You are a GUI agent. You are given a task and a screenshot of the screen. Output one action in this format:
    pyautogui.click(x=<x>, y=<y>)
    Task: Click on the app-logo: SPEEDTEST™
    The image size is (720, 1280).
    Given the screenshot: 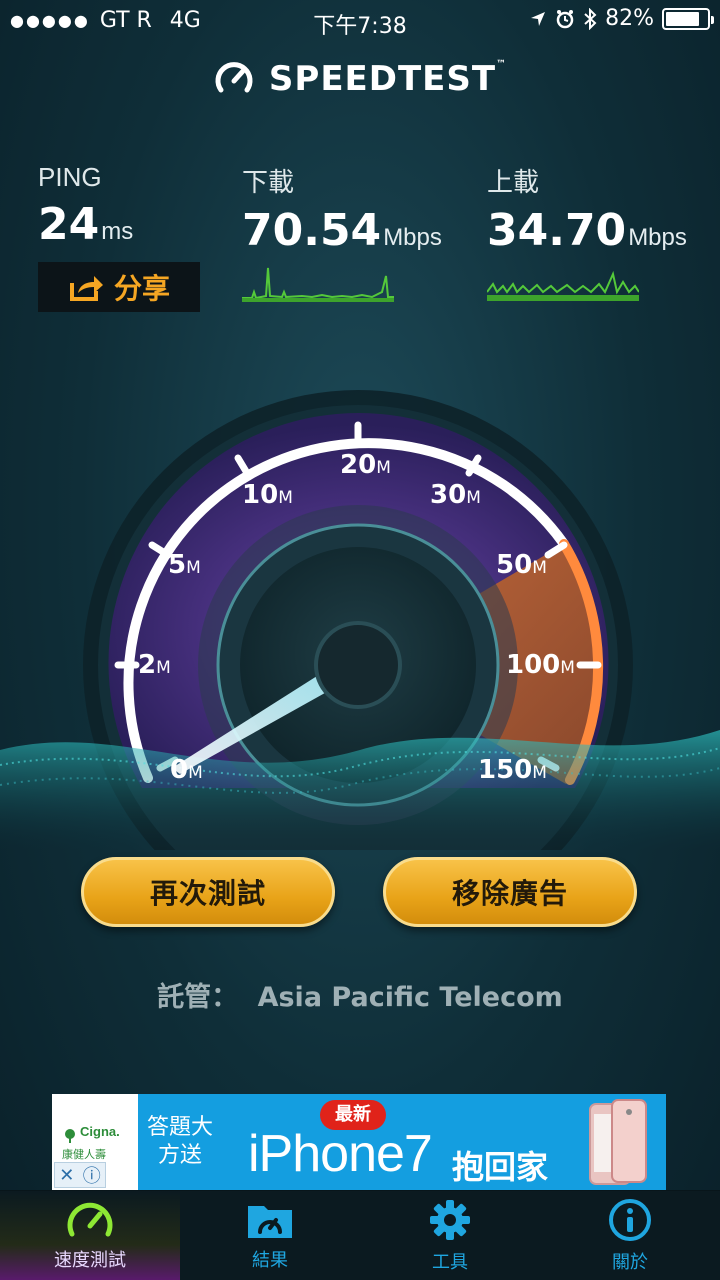 What is the action you would take?
    pyautogui.click(x=360, y=79)
    